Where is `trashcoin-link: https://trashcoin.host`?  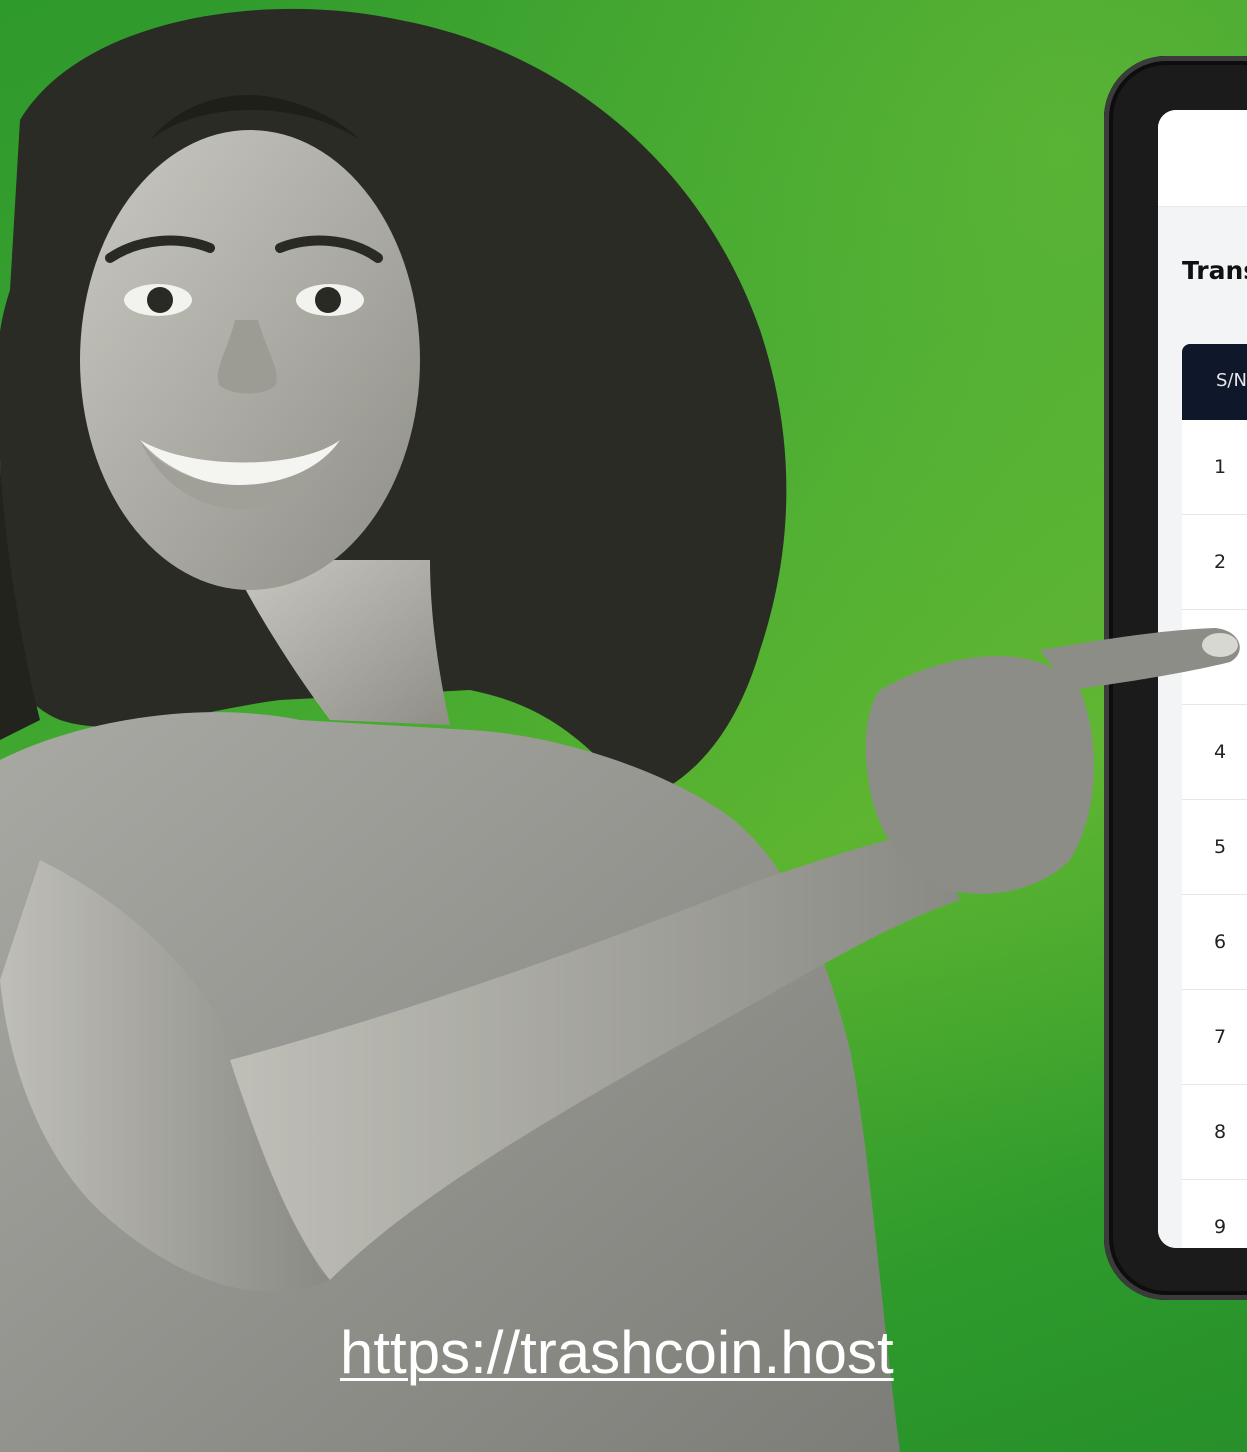
trashcoin-link: https://trashcoin.host is located at coordinates (617, 1352).